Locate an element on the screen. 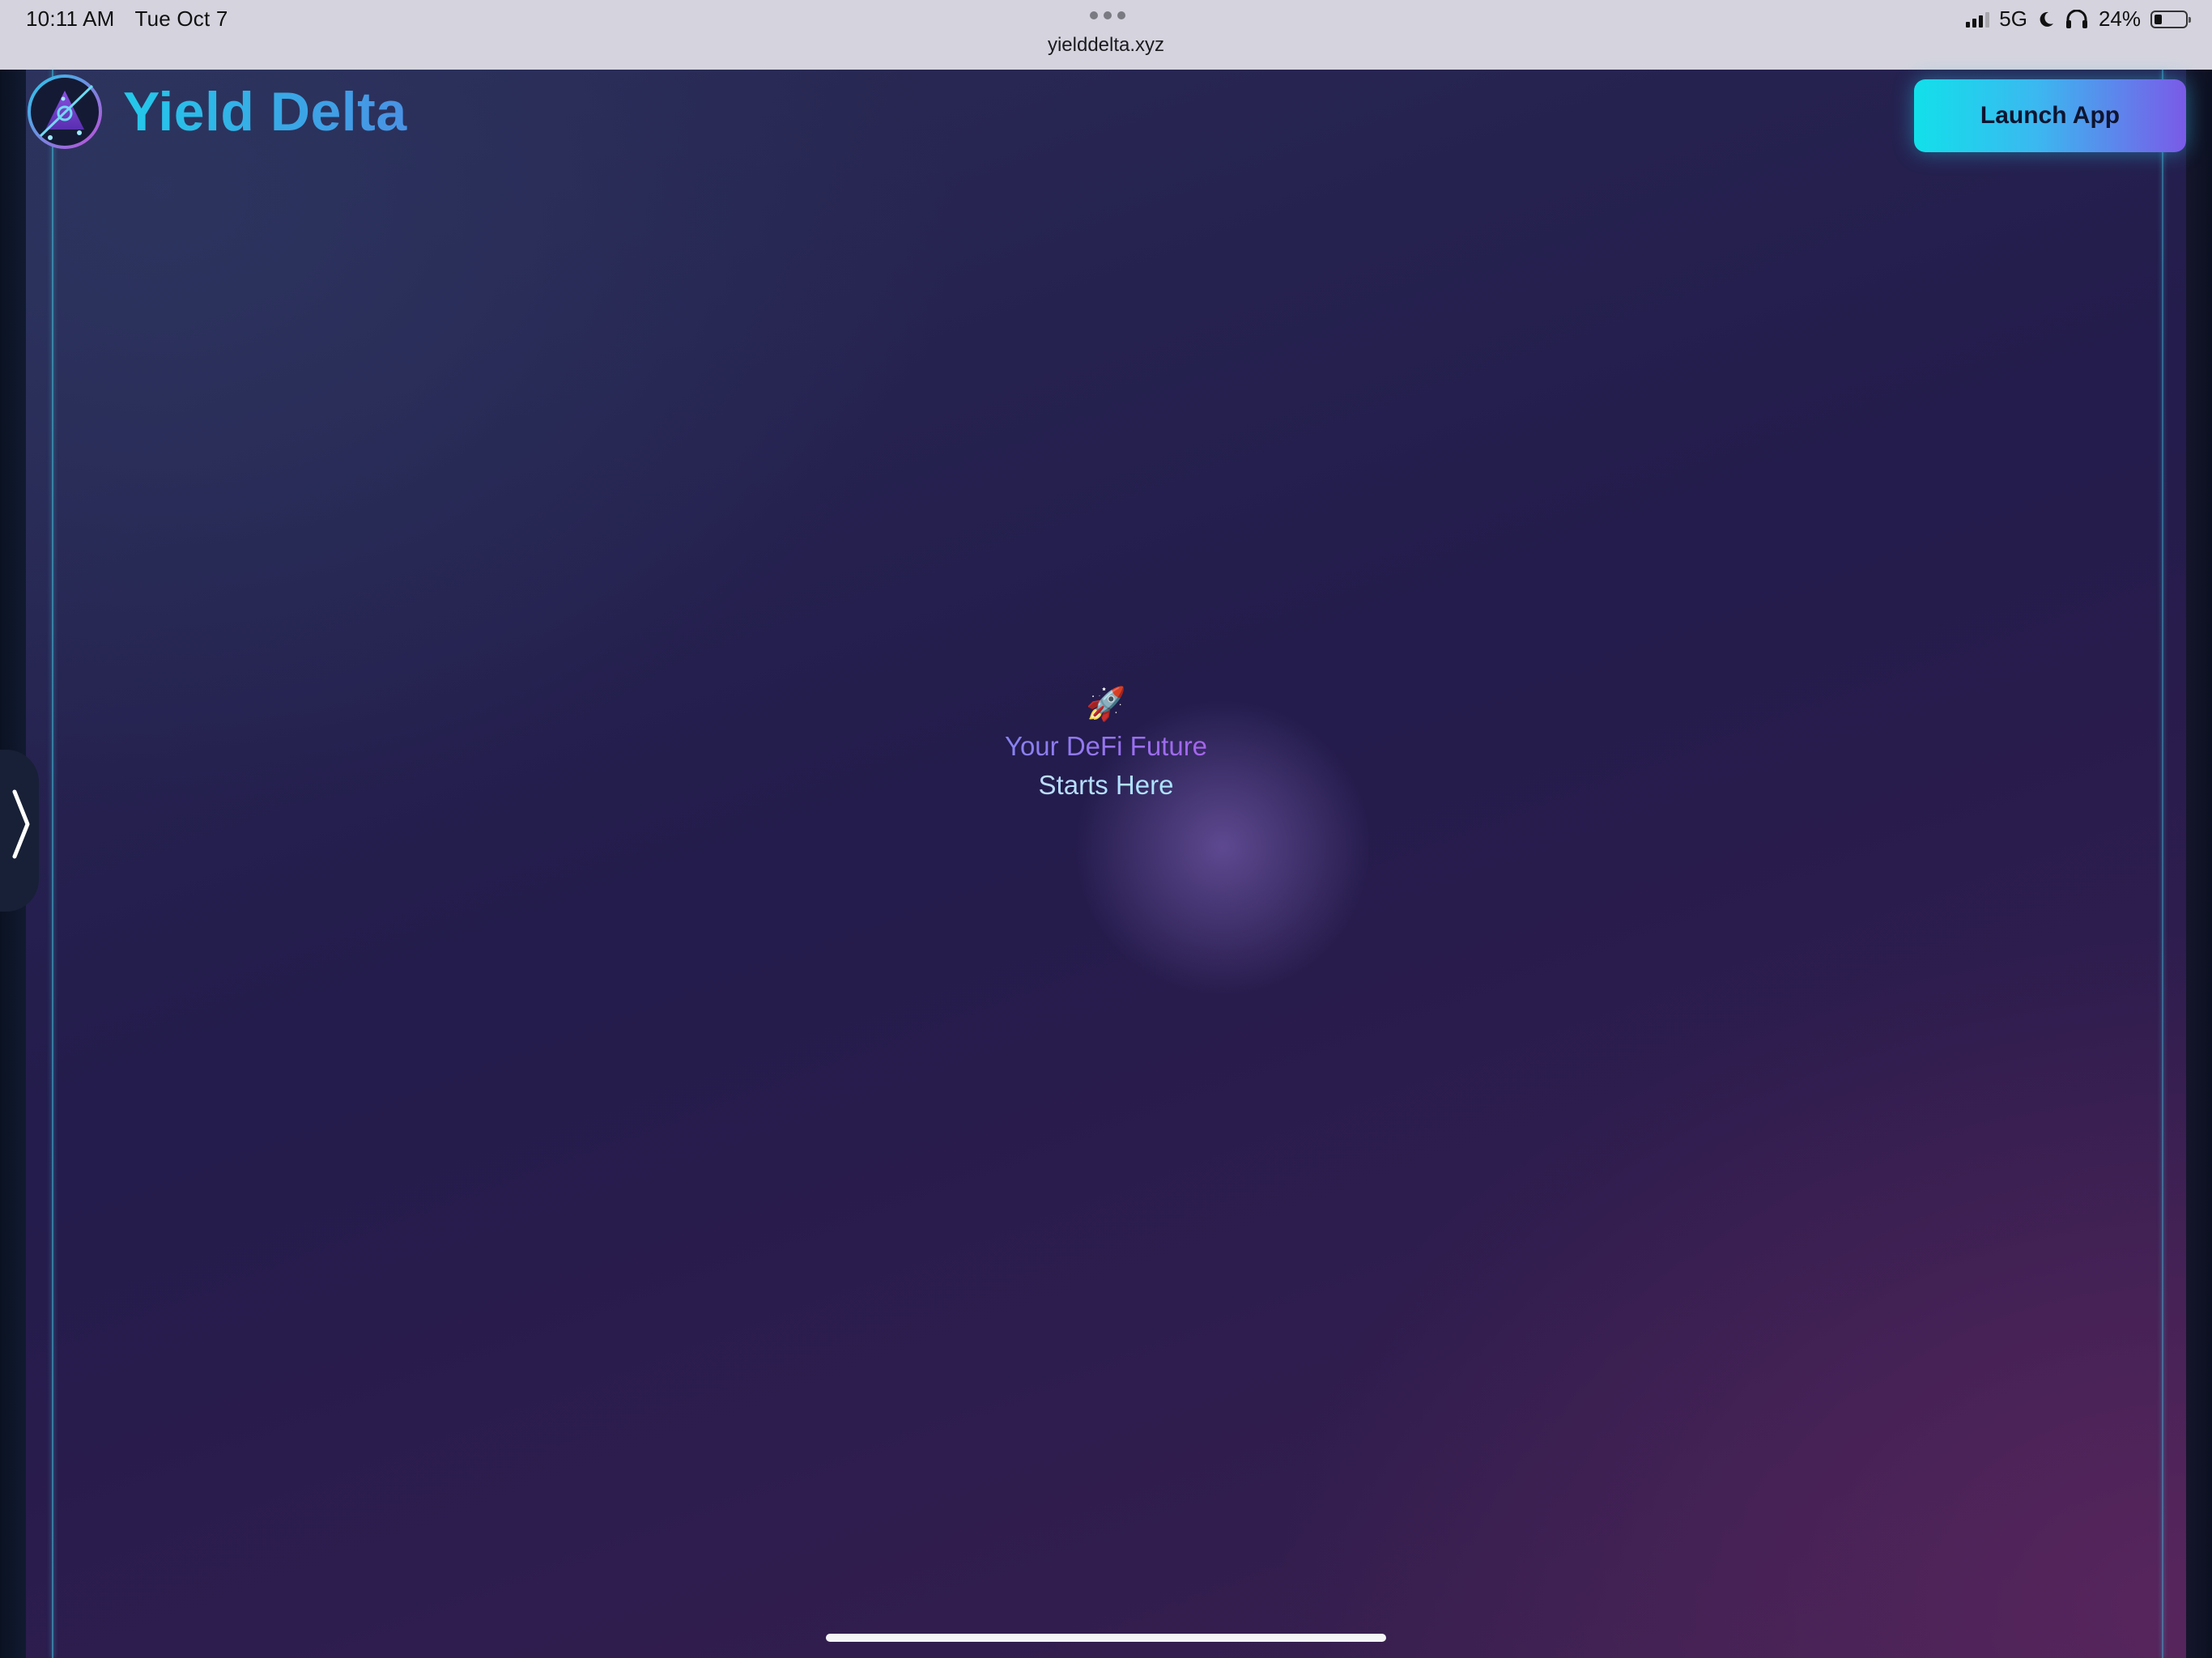 The height and width of the screenshot is (1658, 2212). sidebar-toggle is located at coordinates (19, 831).